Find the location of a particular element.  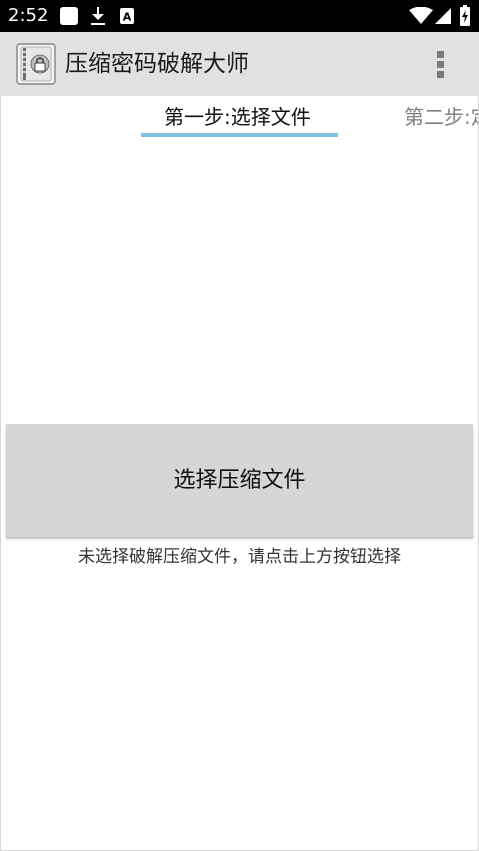

select-archive-button: 选择压缩文件 is located at coordinates (239, 480).